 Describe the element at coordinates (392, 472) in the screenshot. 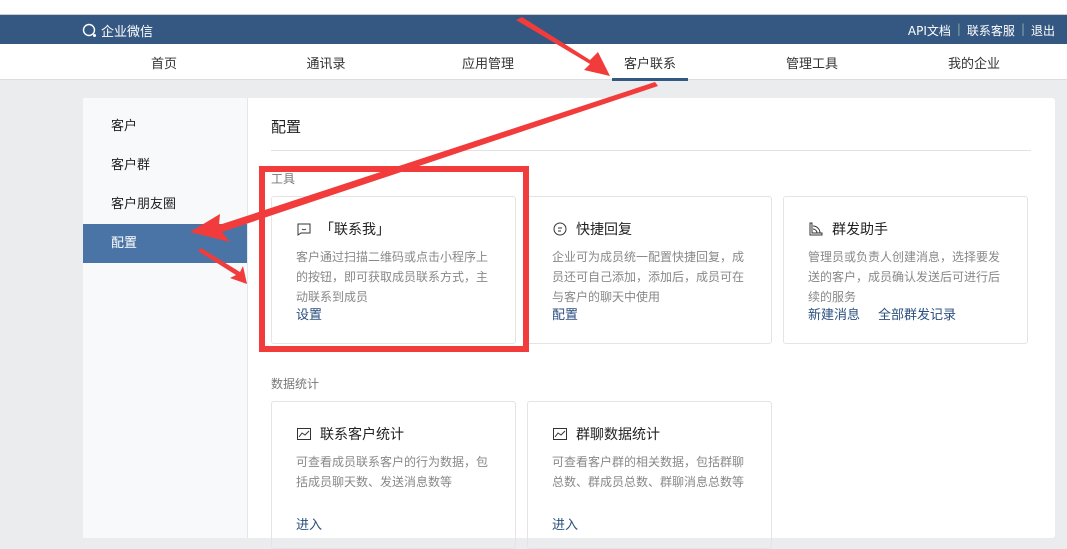

I see `card-description: 可查看成员联系客户的行为数据，包括成员聊天数、发送消息数等` at that location.